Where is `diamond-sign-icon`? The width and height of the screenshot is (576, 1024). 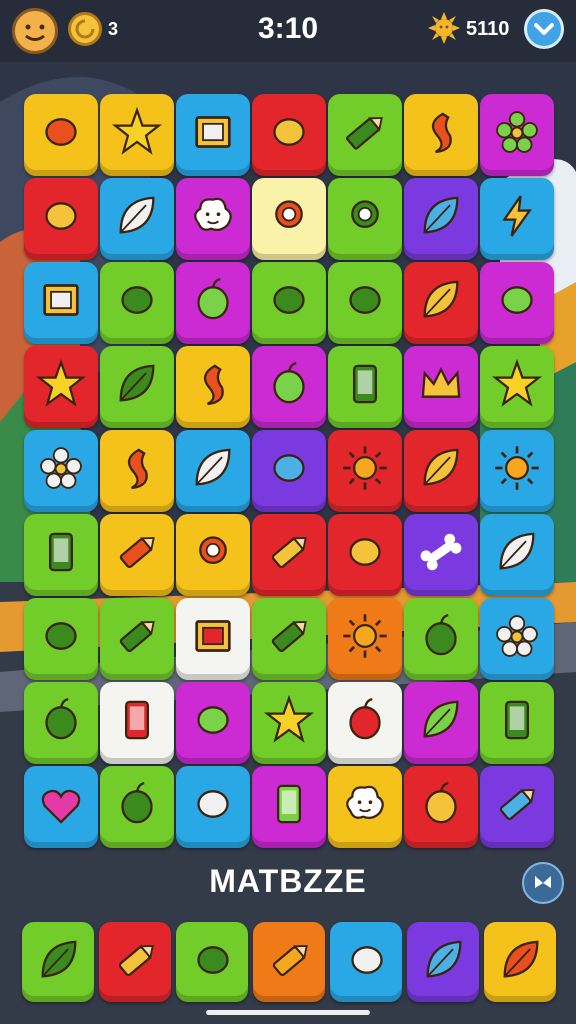 diamond-sign-icon is located at coordinates (289, 300).